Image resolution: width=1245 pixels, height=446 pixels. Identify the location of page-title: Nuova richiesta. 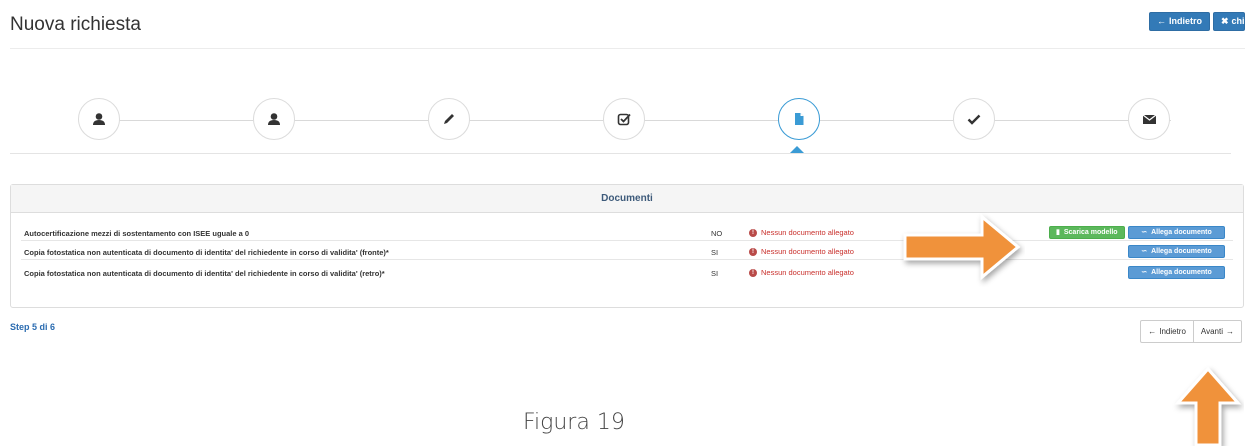
(75, 24).